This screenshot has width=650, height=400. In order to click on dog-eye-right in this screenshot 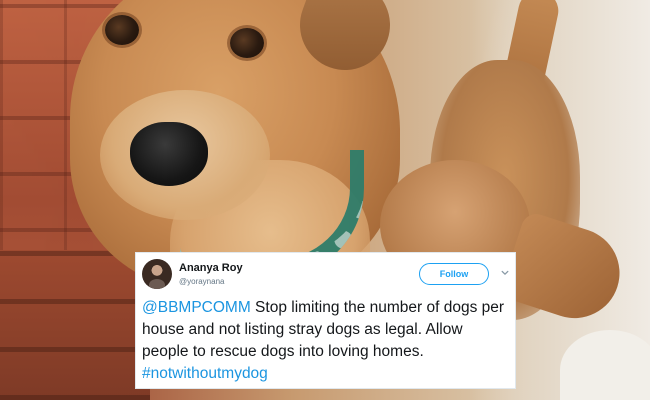, I will do `click(247, 43)`.